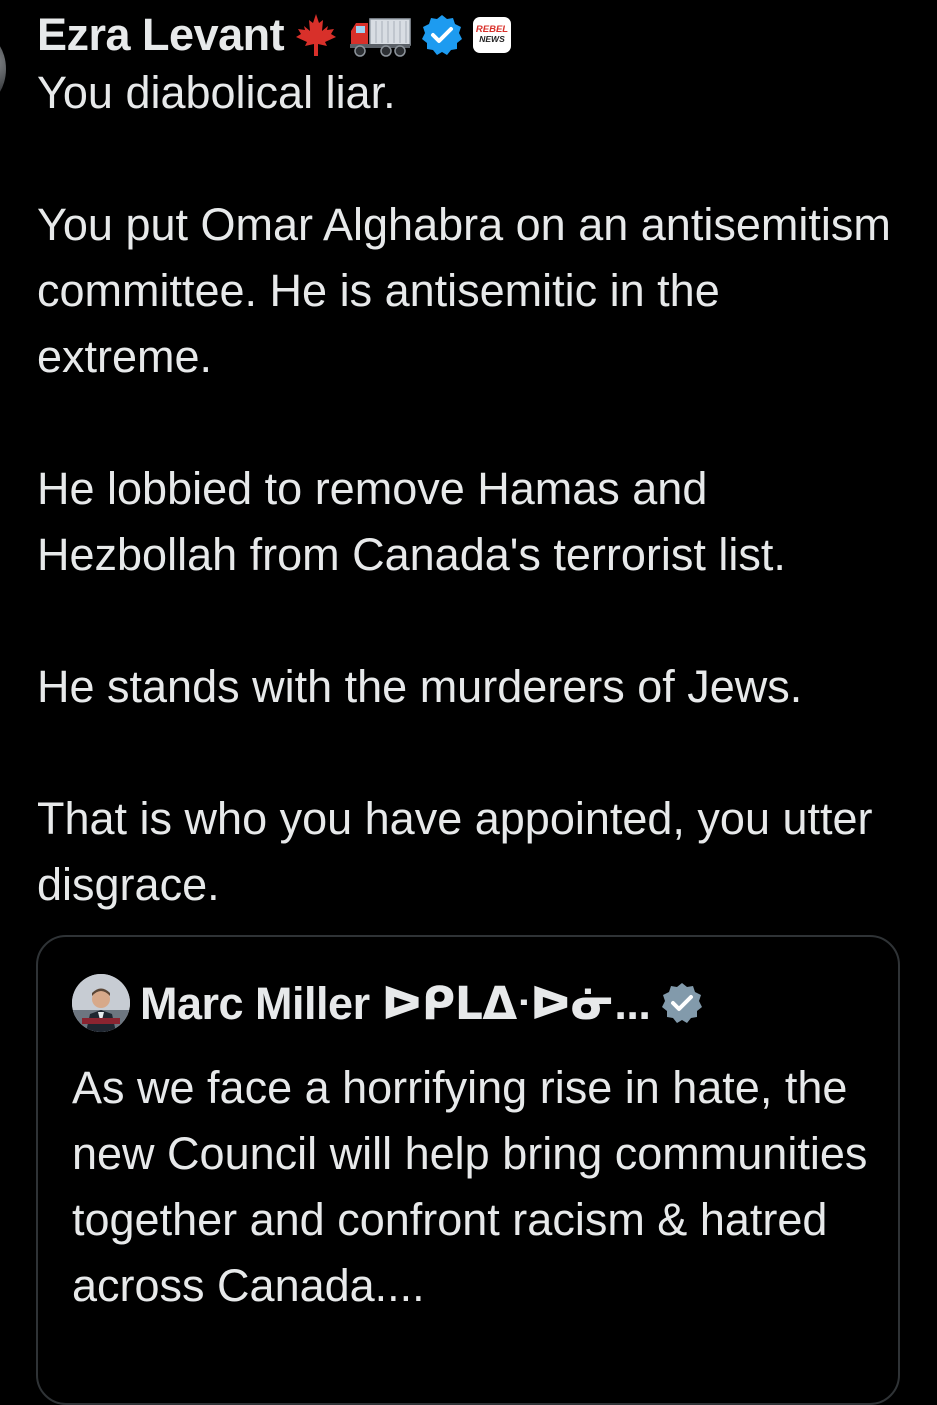 The height and width of the screenshot is (1405, 937). What do you see at coordinates (442, 35) in the screenshot?
I see `verified-badge-icon` at bounding box center [442, 35].